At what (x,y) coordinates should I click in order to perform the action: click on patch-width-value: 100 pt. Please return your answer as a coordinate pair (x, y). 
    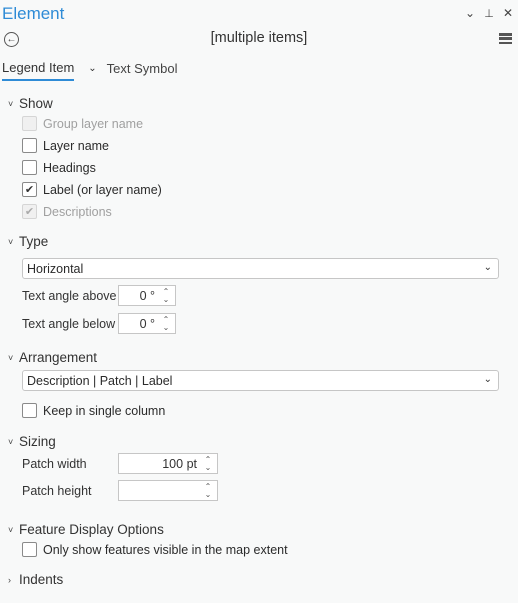
    Looking at the image, I should click on (179, 463).